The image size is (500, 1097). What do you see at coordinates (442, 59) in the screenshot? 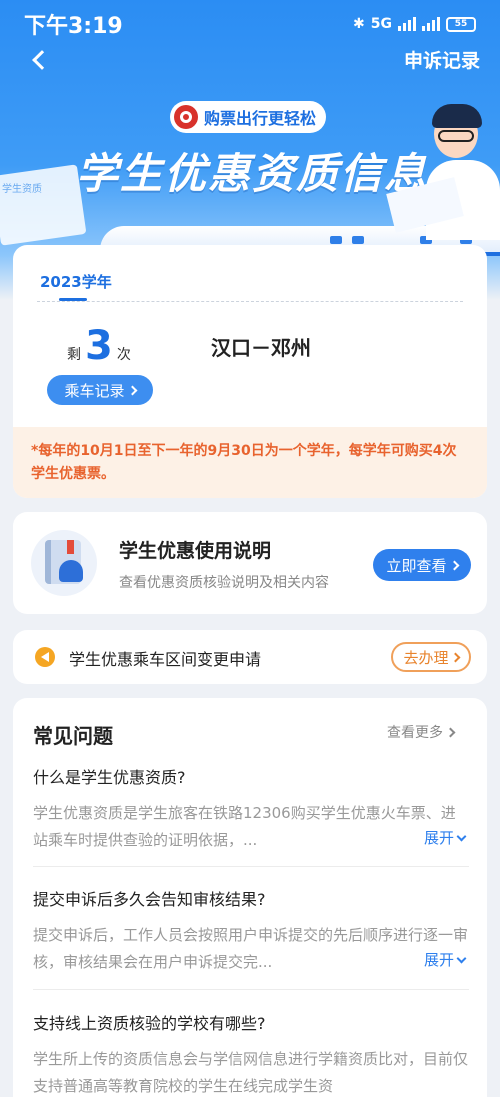
I see `appeal-records-link: 申诉记录` at bounding box center [442, 59].